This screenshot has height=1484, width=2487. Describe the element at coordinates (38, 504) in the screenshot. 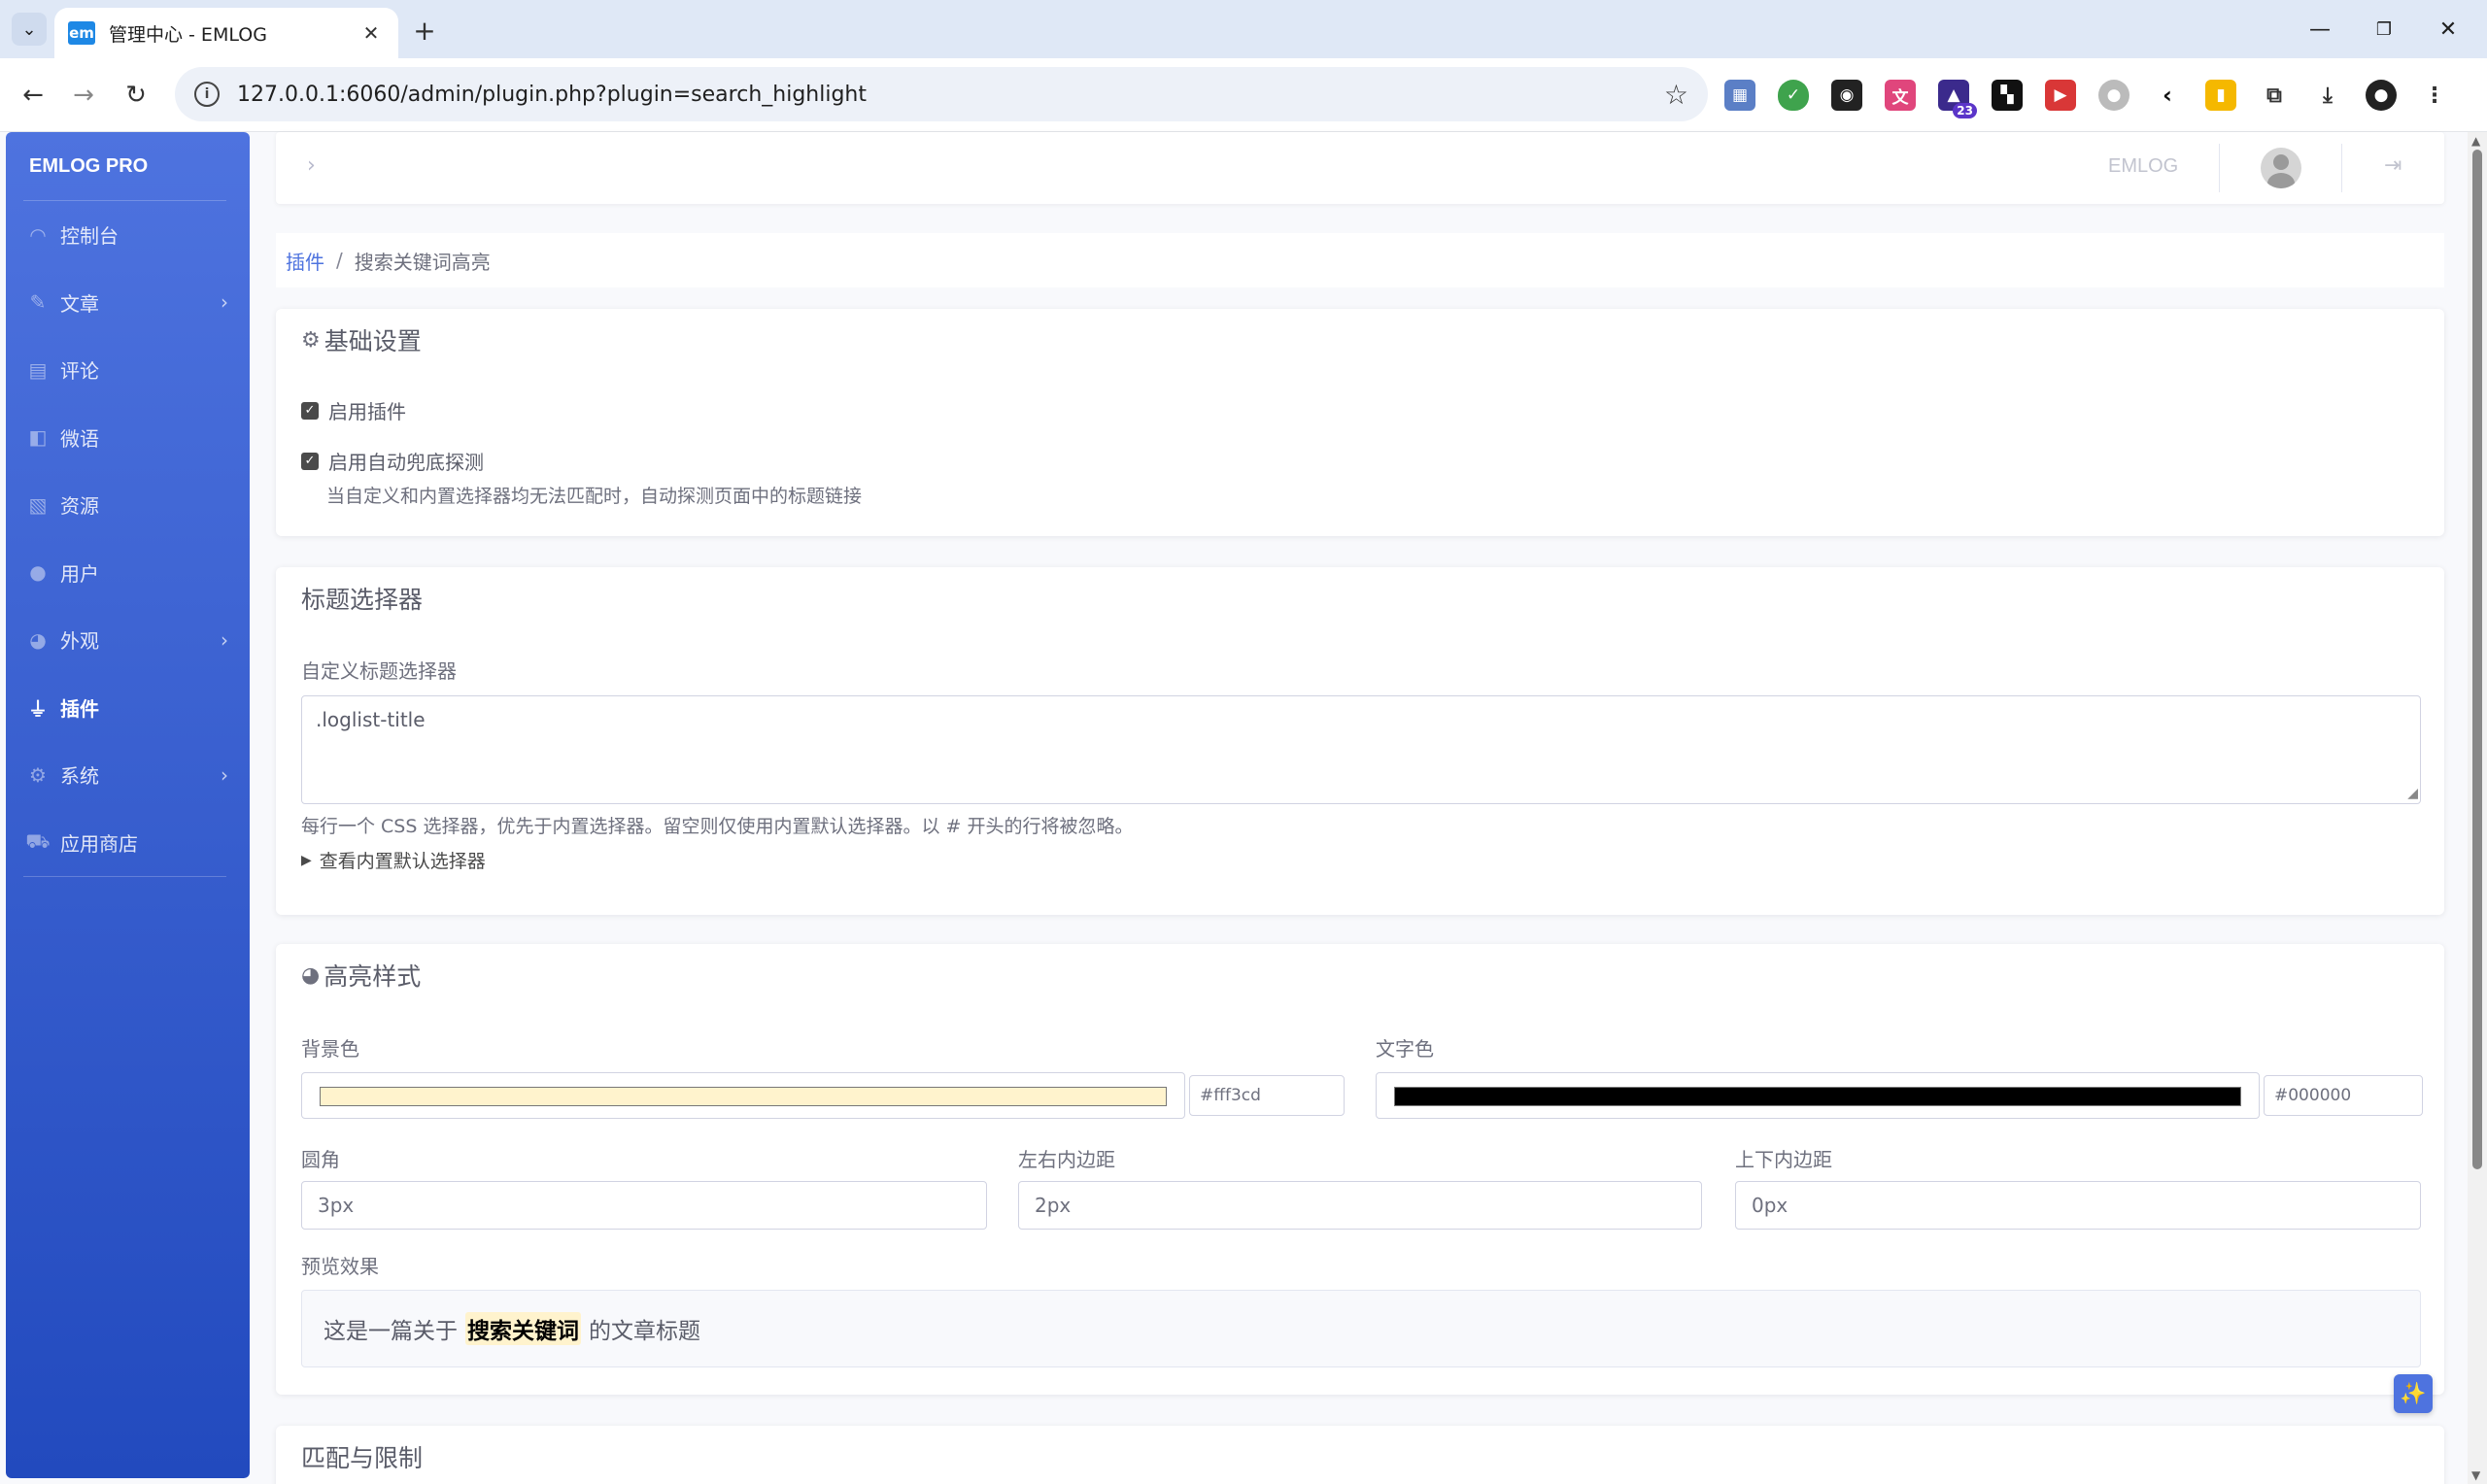

I see `image-icon: ▧` at that location.